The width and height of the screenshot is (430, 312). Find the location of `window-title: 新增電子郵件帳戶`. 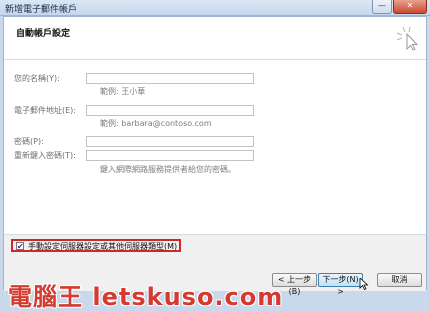

window-title: 新增電子郵件帳戶 is located at coordinates (41, 10).